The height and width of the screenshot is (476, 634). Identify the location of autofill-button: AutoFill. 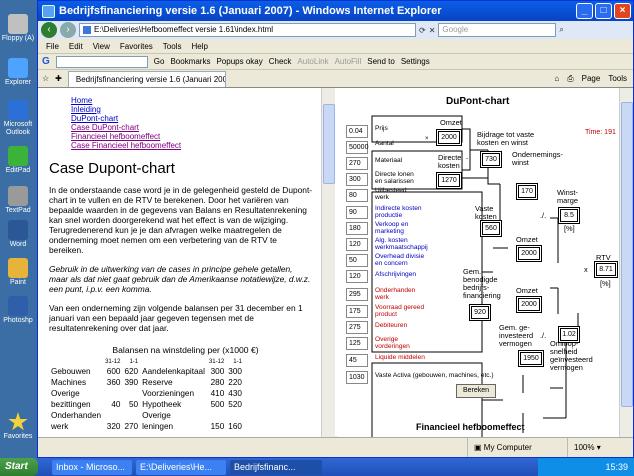
(348, 61).